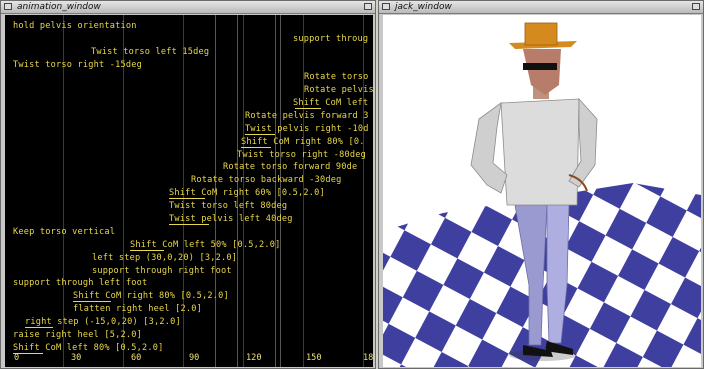 This screenshot has height=369, width=704. What do you see at coordinates (303, 142) in the screenshot?
I see `command-row: Shift CoM right 80% [0.` at bounding box center [303, 142].